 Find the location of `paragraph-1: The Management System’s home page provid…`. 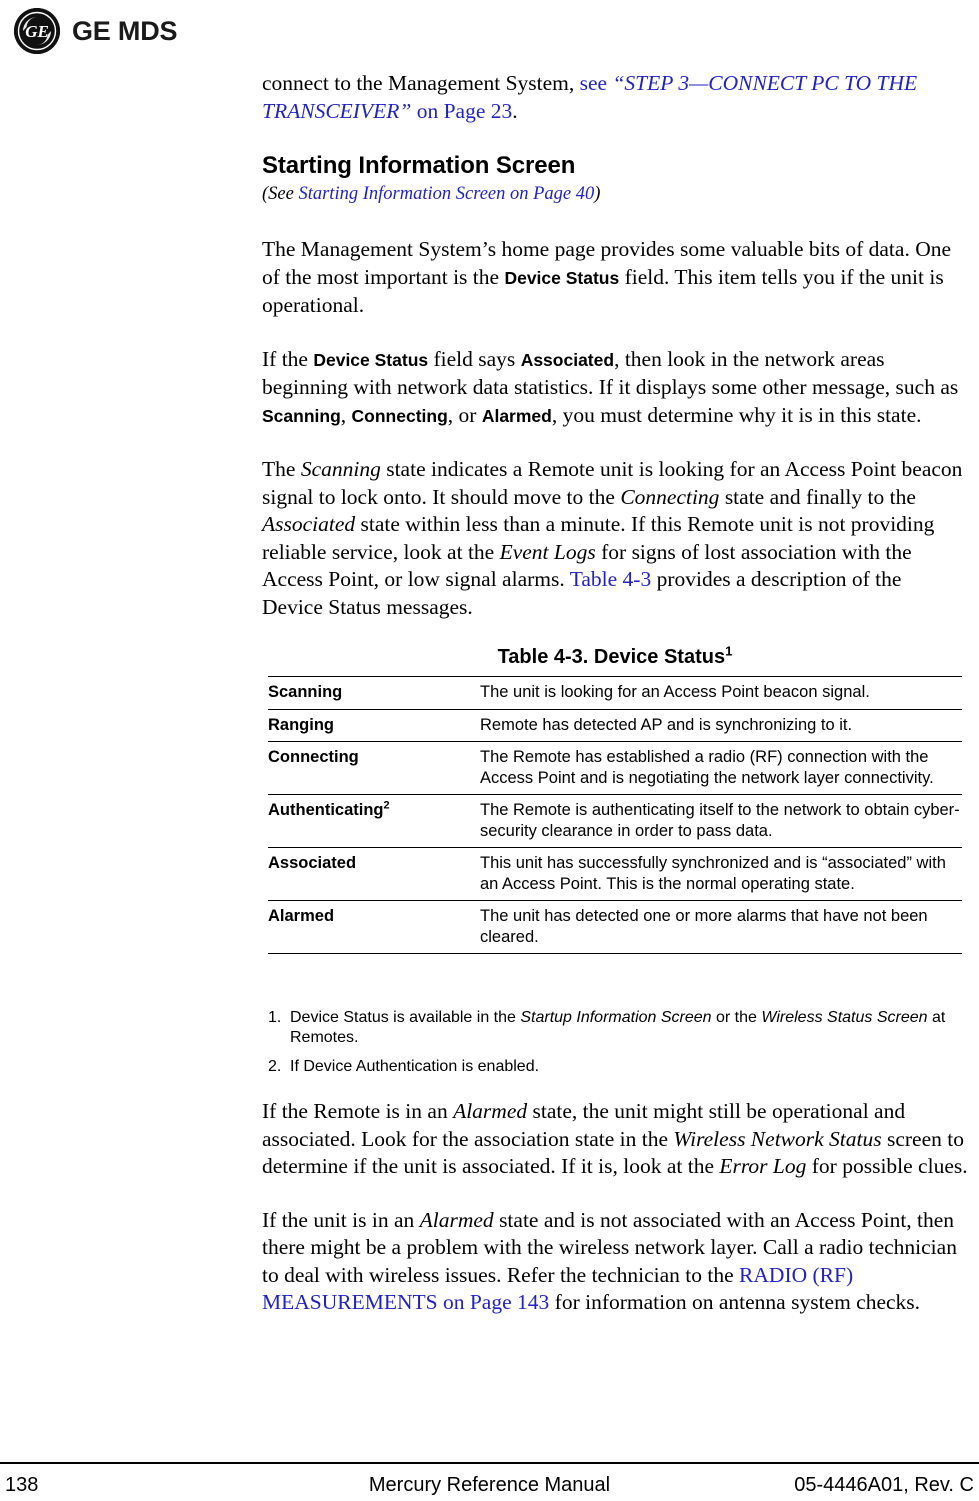

paragraph-1: The Management System’s home page provid… is located at coordinates (614, 278).